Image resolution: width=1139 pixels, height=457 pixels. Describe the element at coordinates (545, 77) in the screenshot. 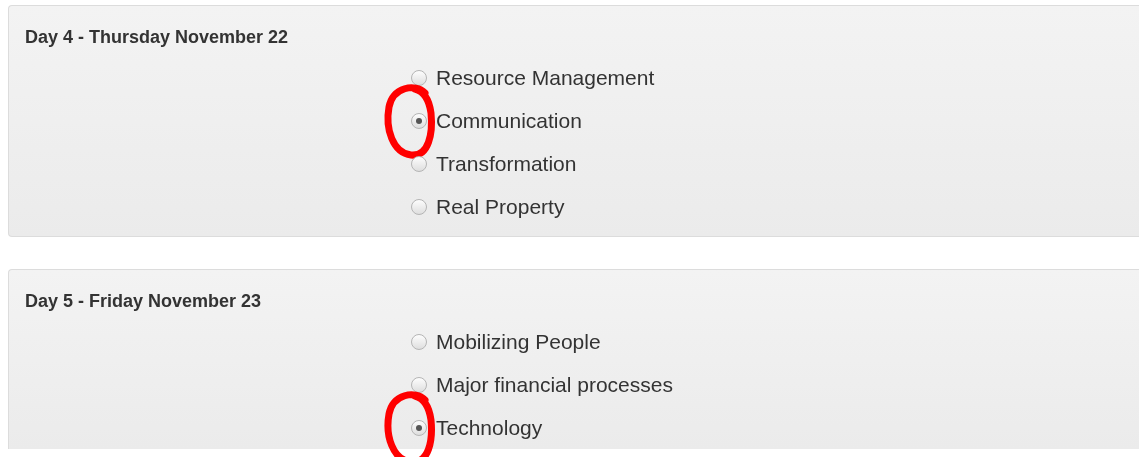

I see `option-label: Resource Management` at that location.